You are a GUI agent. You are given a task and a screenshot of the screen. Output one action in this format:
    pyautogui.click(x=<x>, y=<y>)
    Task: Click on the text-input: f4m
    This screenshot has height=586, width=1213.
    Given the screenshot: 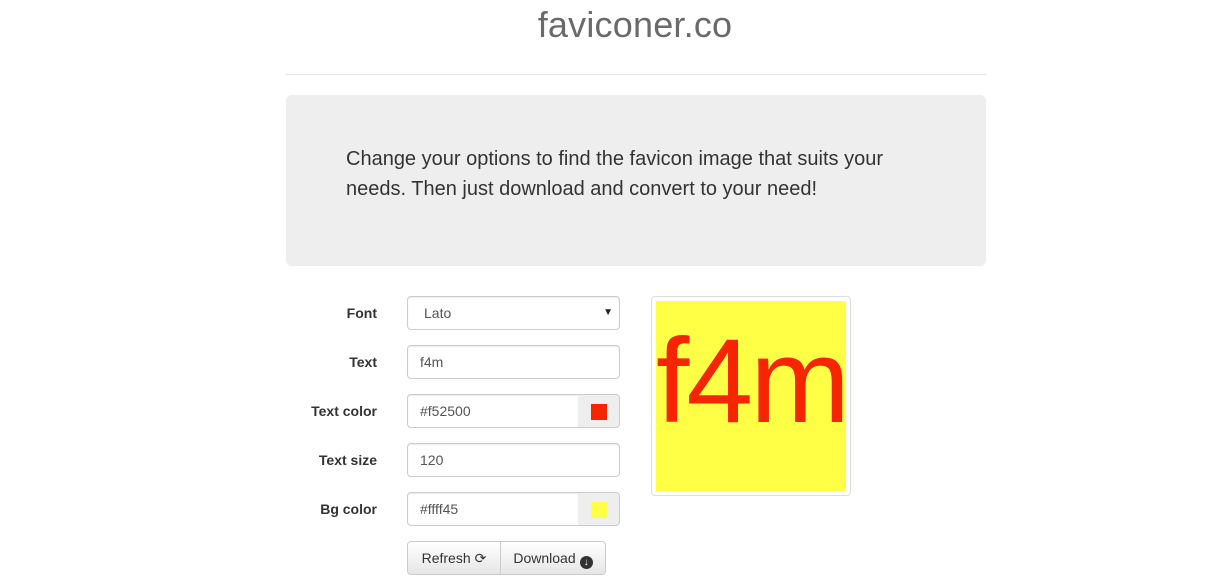 What is the action you would take?
    pyautogui.click(x=513, y=362)
    